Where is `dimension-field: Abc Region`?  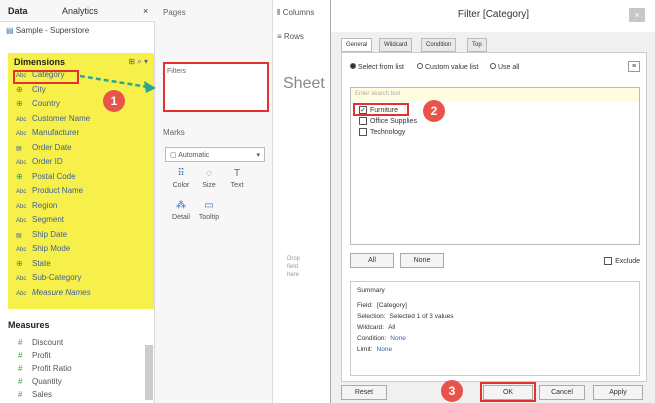
dimension-field: Abc Region is located at coordinates (36, 207).